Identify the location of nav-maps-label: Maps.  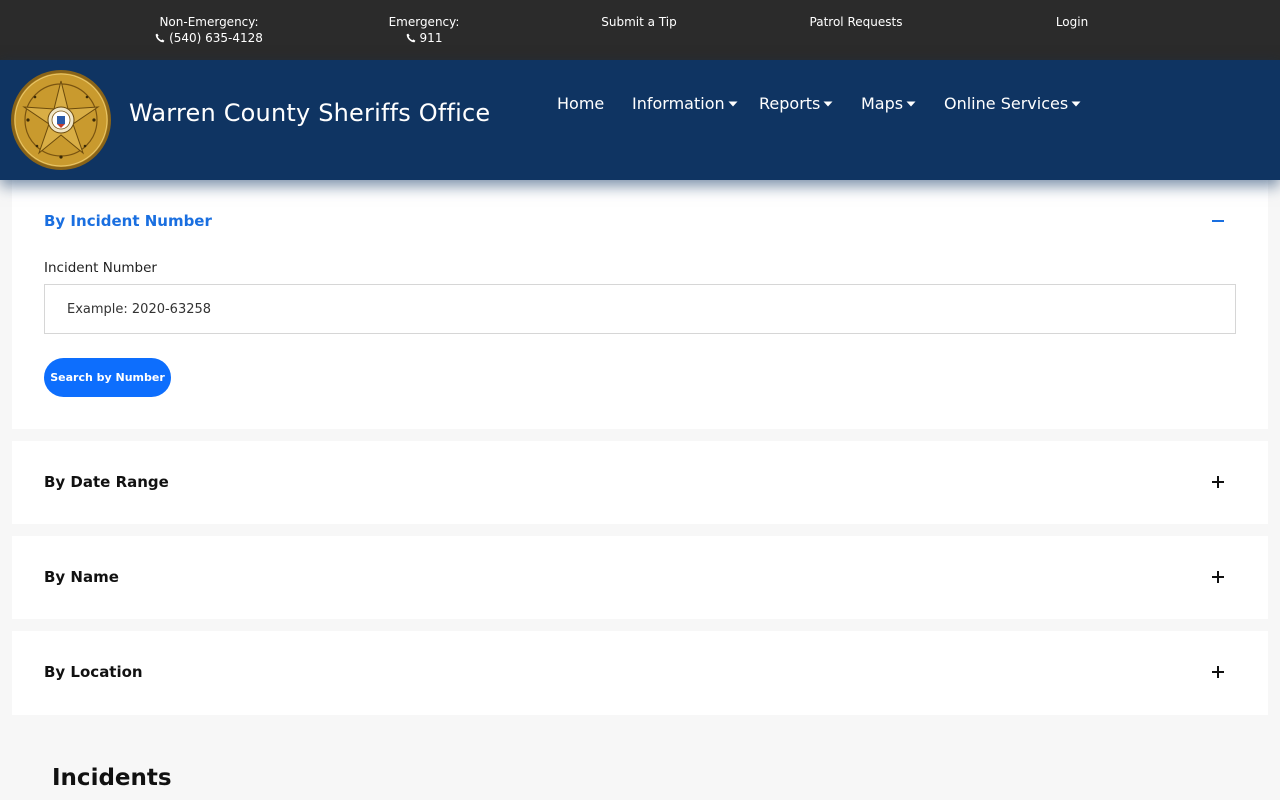
(882, 103).